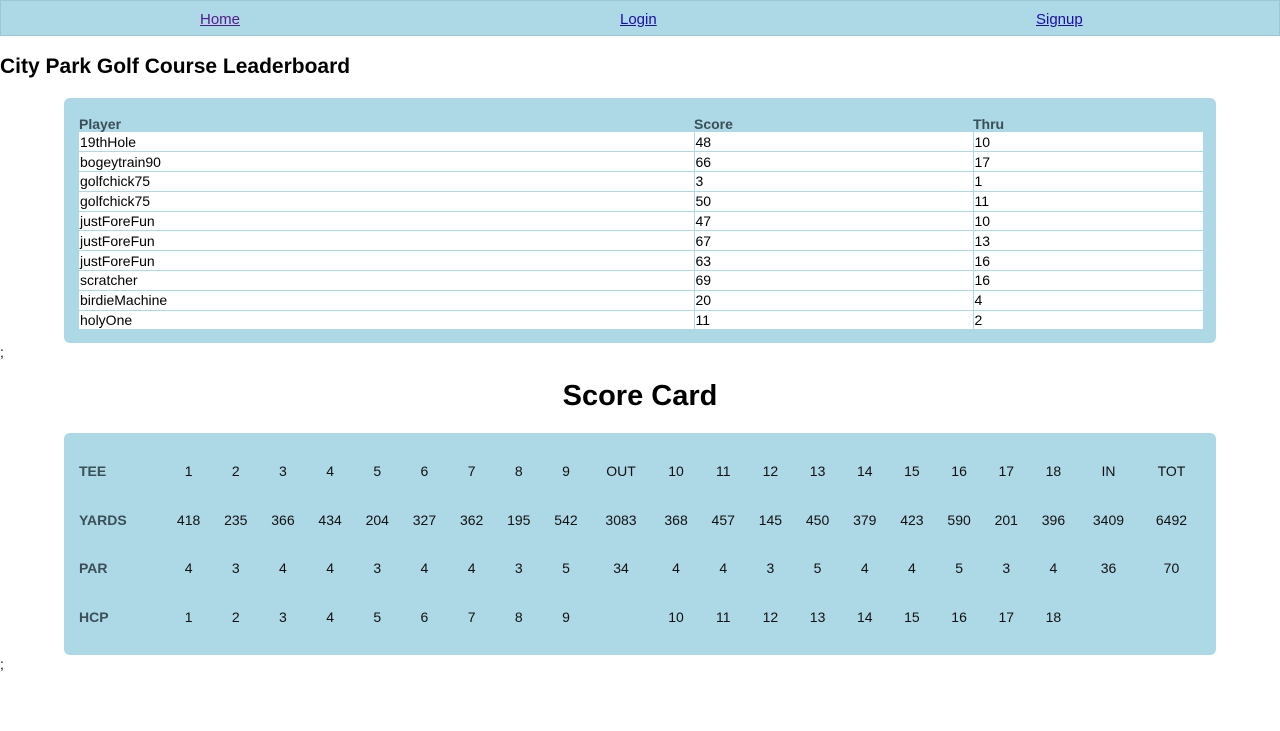 The height and width of the screenshot is (731, 1280). What do you see at coordinates (1088, 181) in the screenshot?
I see `thru-cell: 1` at bounding box center [1088, 181].